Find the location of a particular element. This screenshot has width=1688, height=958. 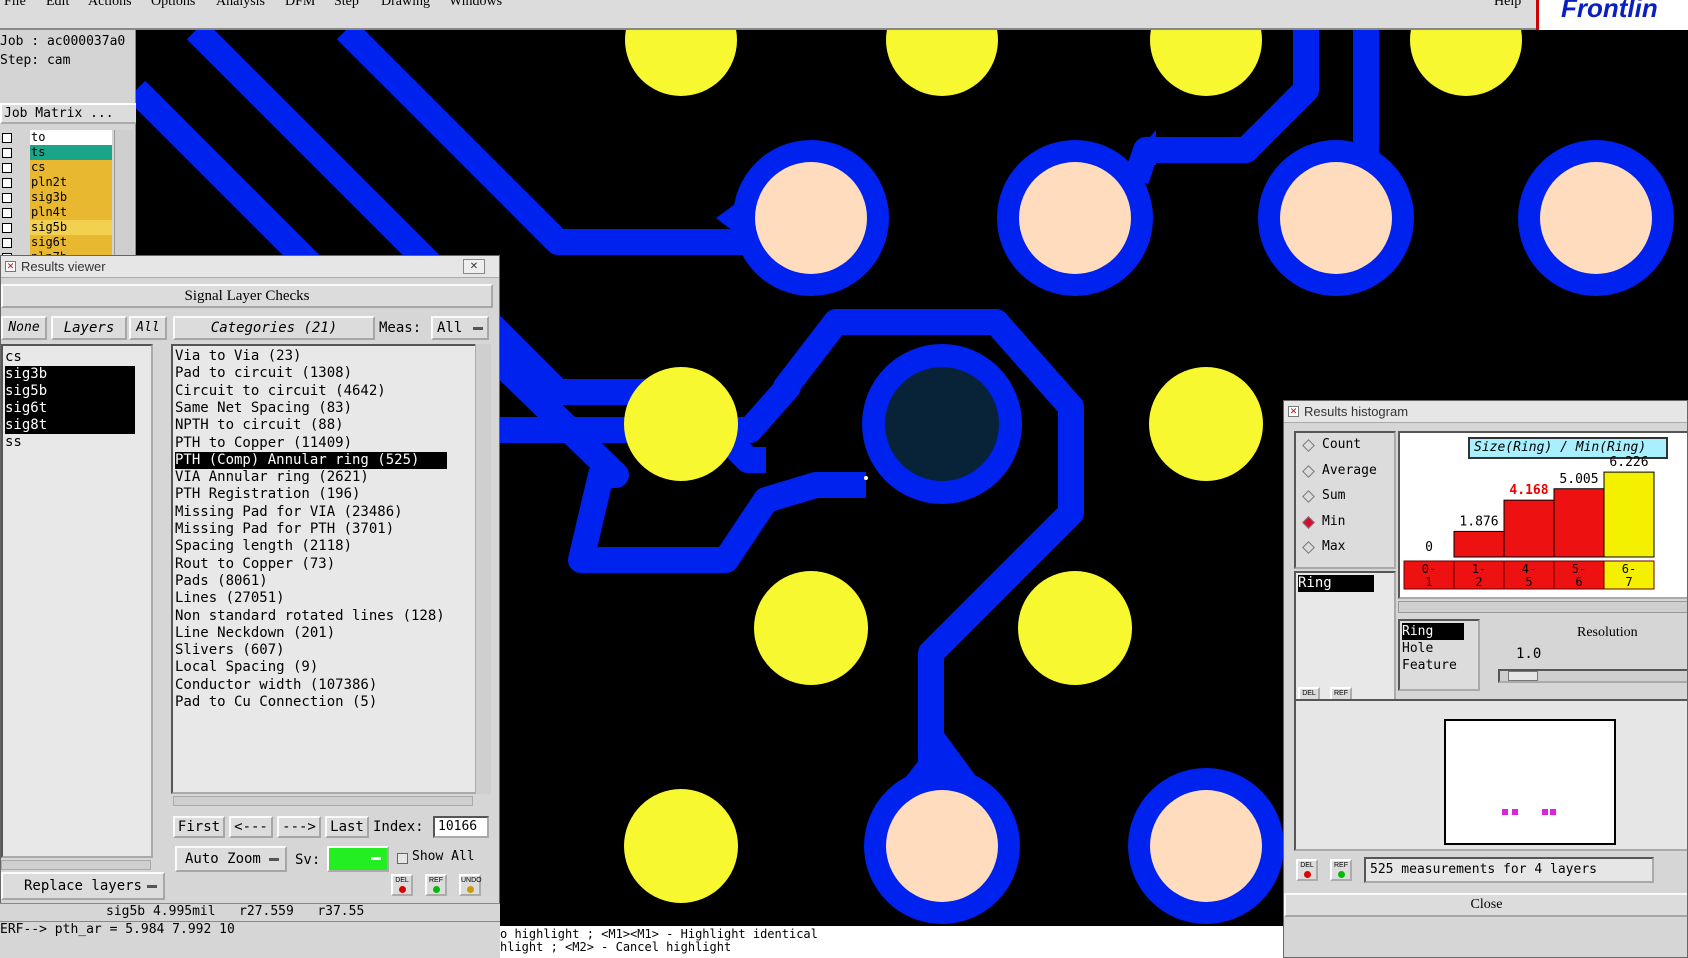

last-button: Last is located at coordinates (347, 827).